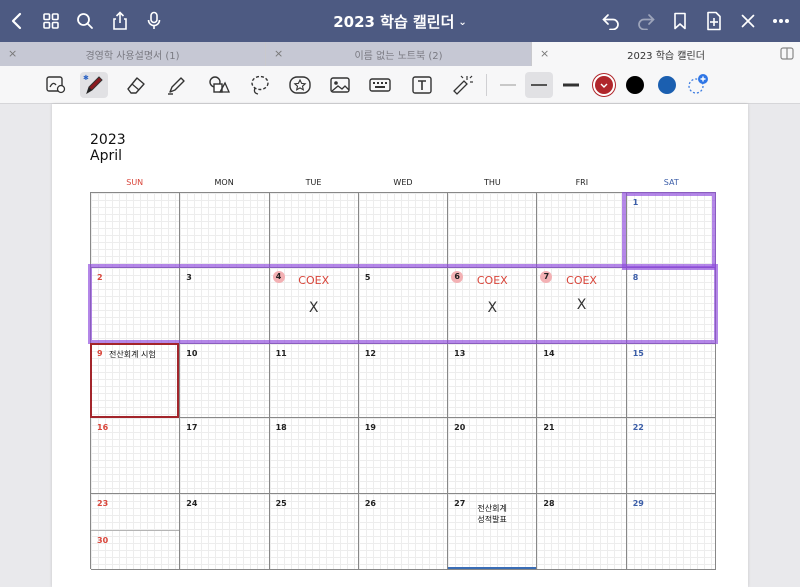 The image size is (800, 587). I want to click on thumbnails-grid-icon, so click(51, 21).